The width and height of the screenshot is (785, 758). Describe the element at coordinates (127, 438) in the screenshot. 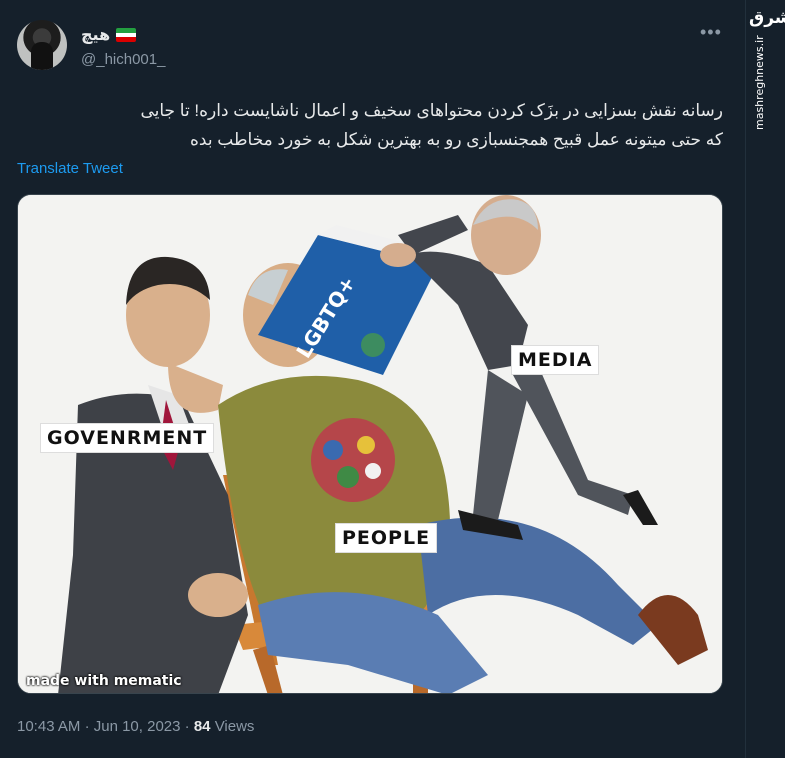

I see `government-label: GOVENRMENT` at that location.